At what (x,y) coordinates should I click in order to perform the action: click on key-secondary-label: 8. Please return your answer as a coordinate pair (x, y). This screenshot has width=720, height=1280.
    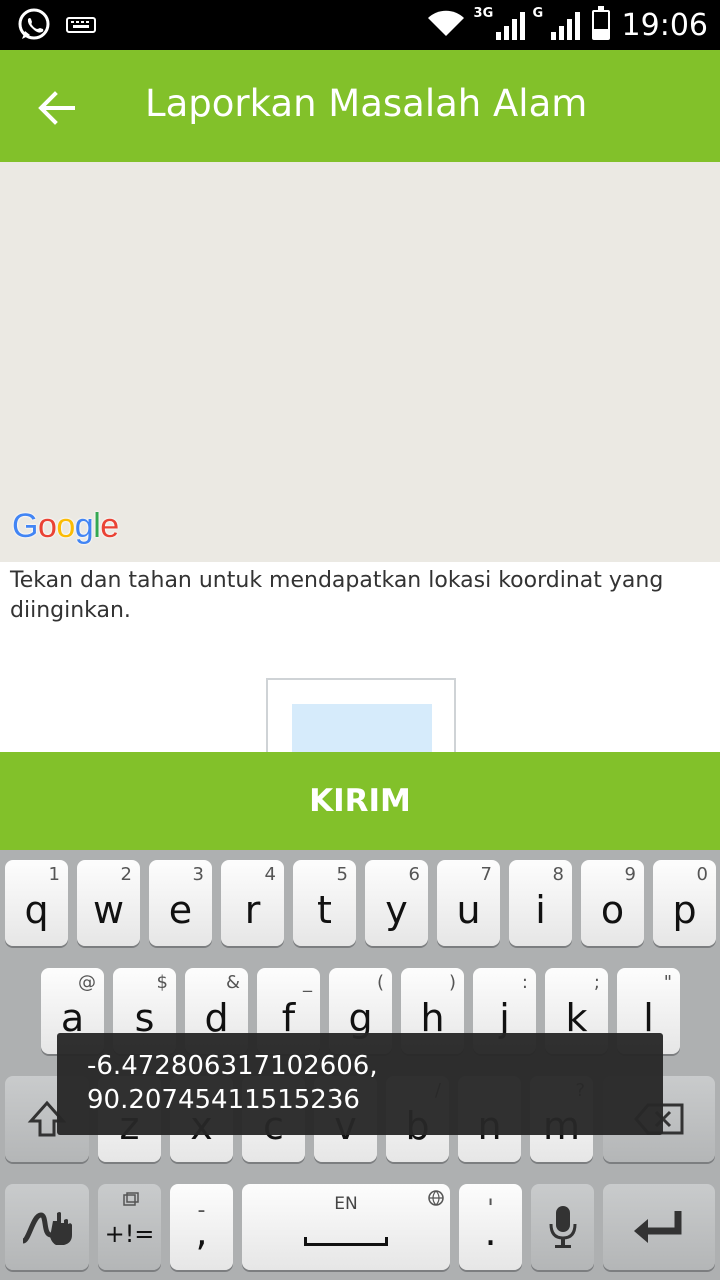
    Looking at the image, I should click on (558, 874).